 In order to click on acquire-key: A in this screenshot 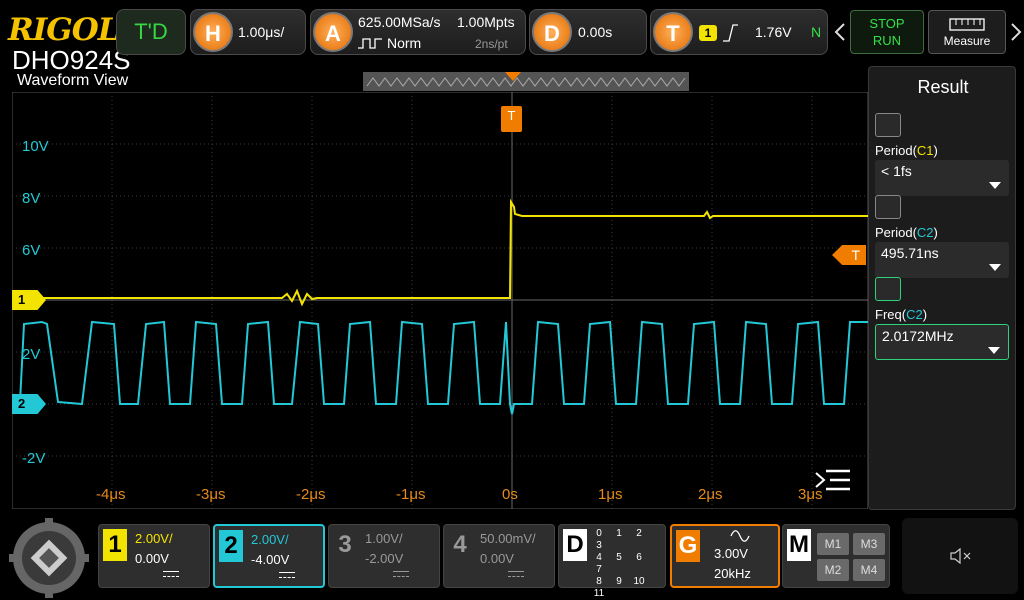, I will do `click(333, 32)`.